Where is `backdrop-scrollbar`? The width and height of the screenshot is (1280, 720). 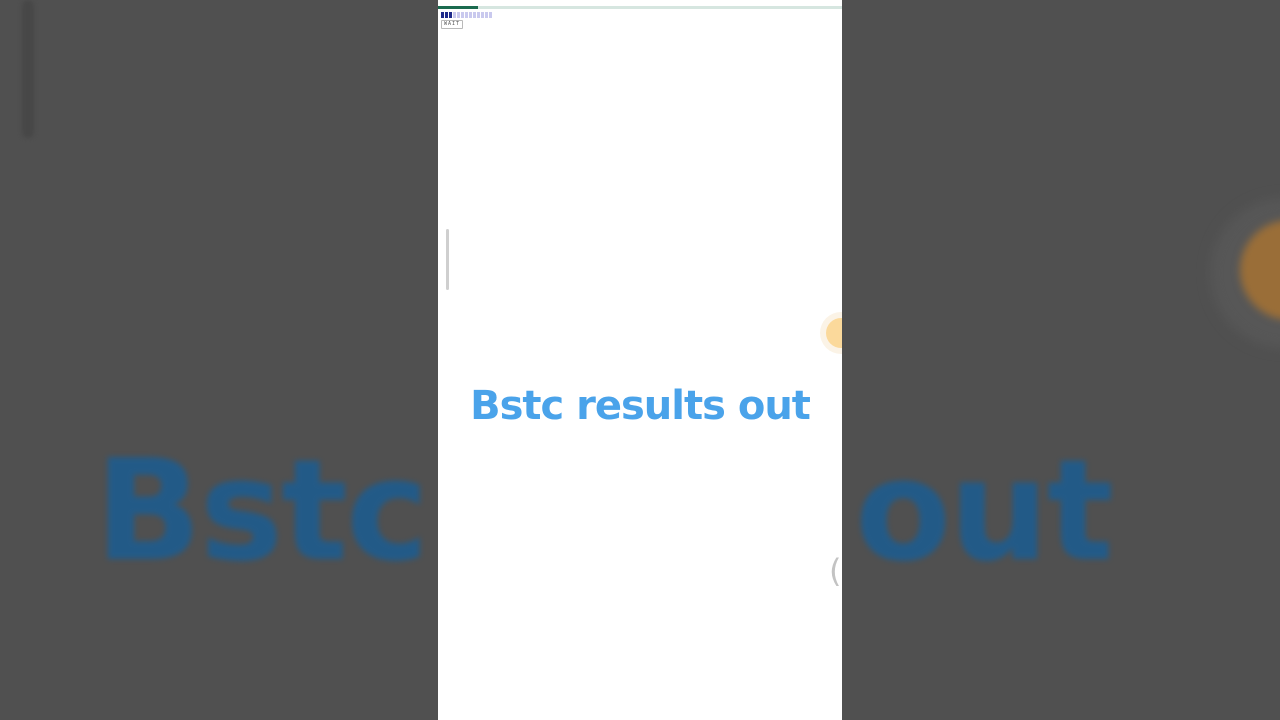
backdrop-scrollbar is located at coordinates (28, 69).